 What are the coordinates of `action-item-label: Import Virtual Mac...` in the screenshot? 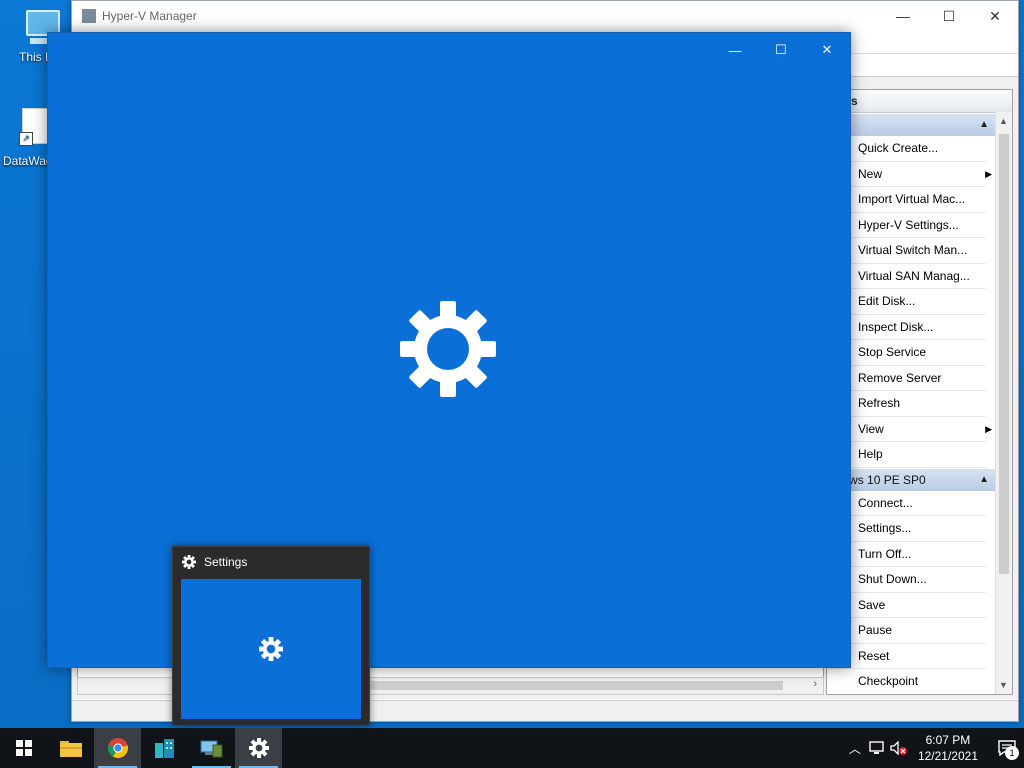 It's located at (912, 199).